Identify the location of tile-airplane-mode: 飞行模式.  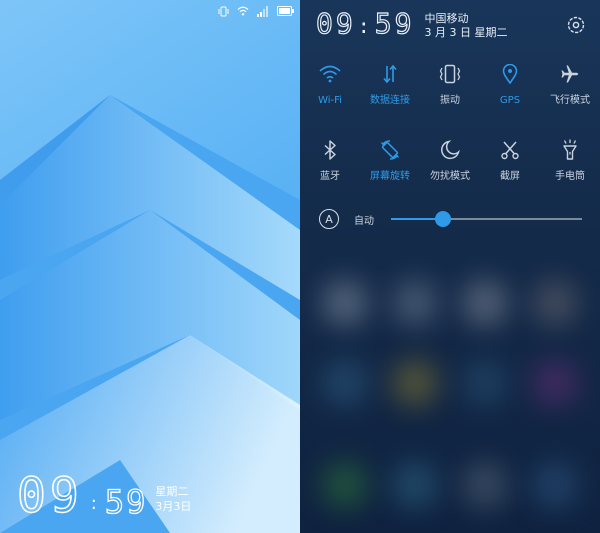
(570, 96).